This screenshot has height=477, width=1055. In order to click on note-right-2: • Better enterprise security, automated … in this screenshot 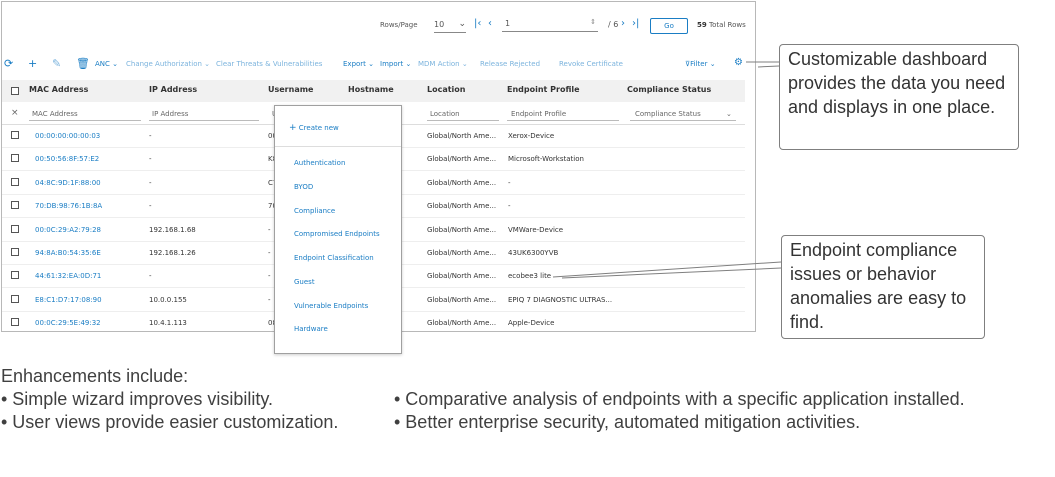, I will do `click(627, 422)`.